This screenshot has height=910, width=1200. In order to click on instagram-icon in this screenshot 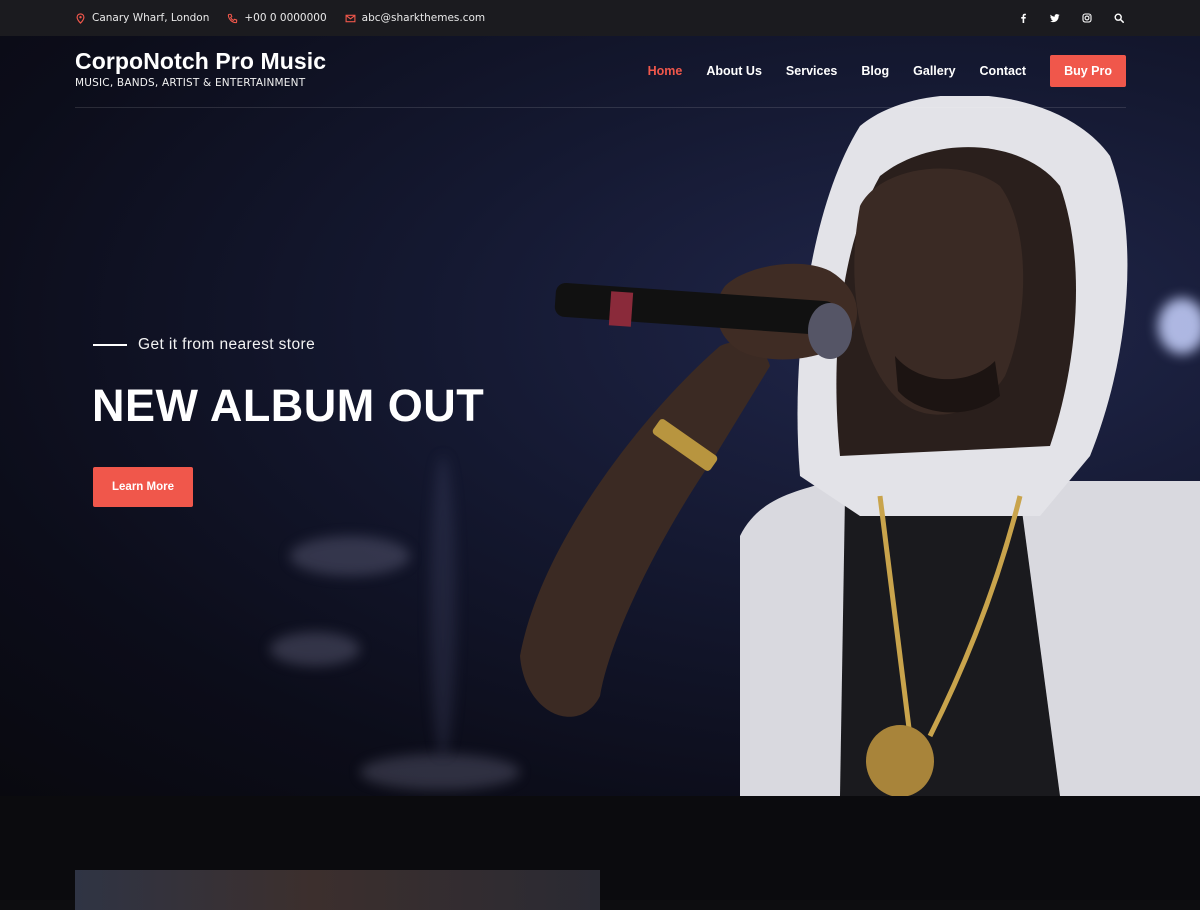, I will do `click(1087, 18)`.